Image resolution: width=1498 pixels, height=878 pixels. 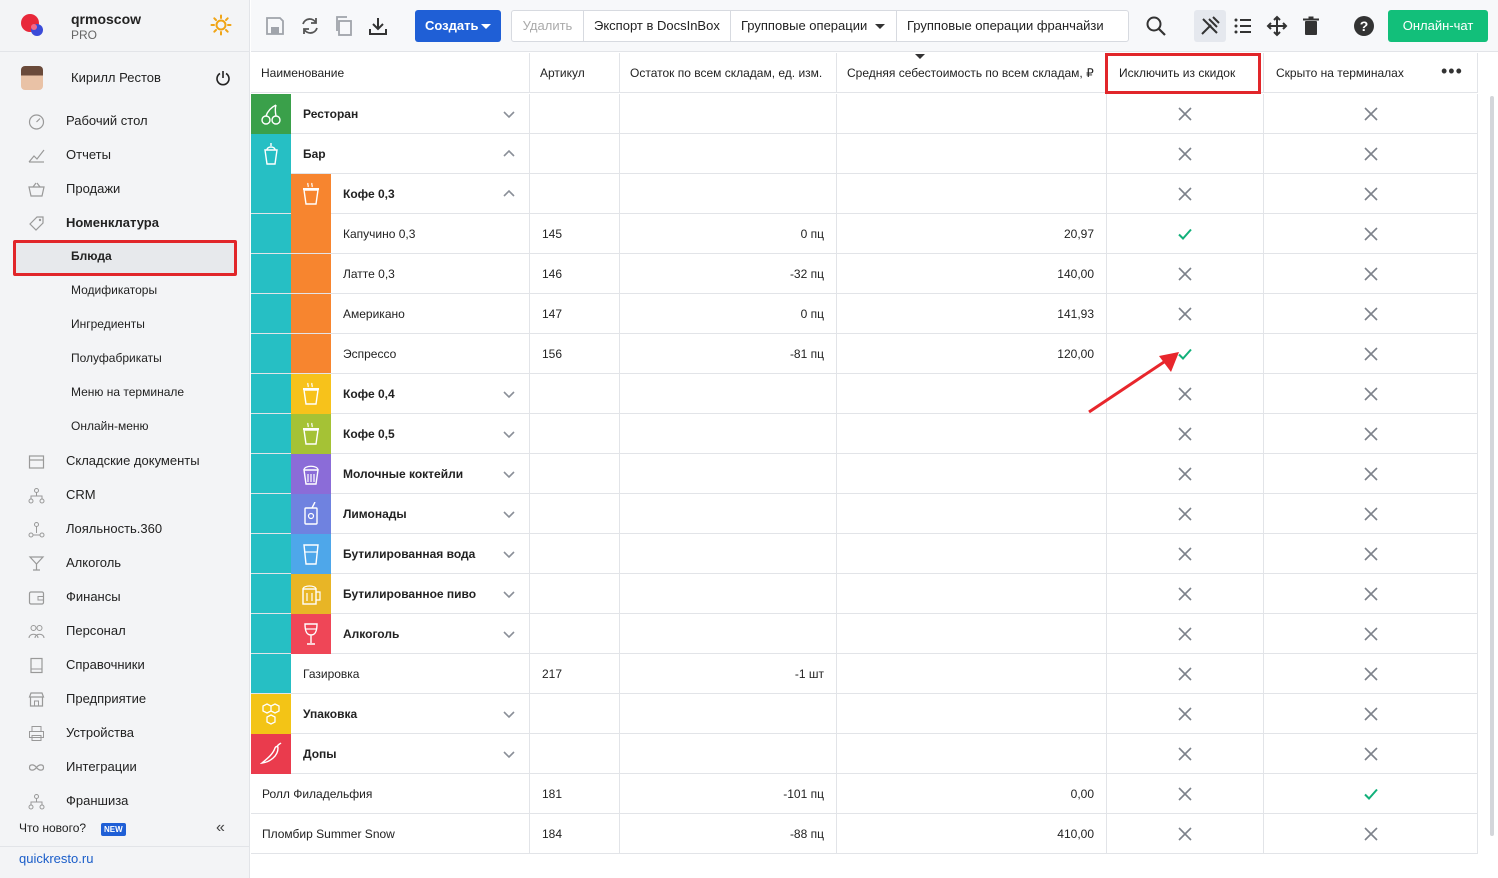 What do you see at coordinates (430, 394) in the screenshot?
I see `name-cell: Кофе 0,4` at bounding box center [430, 394].